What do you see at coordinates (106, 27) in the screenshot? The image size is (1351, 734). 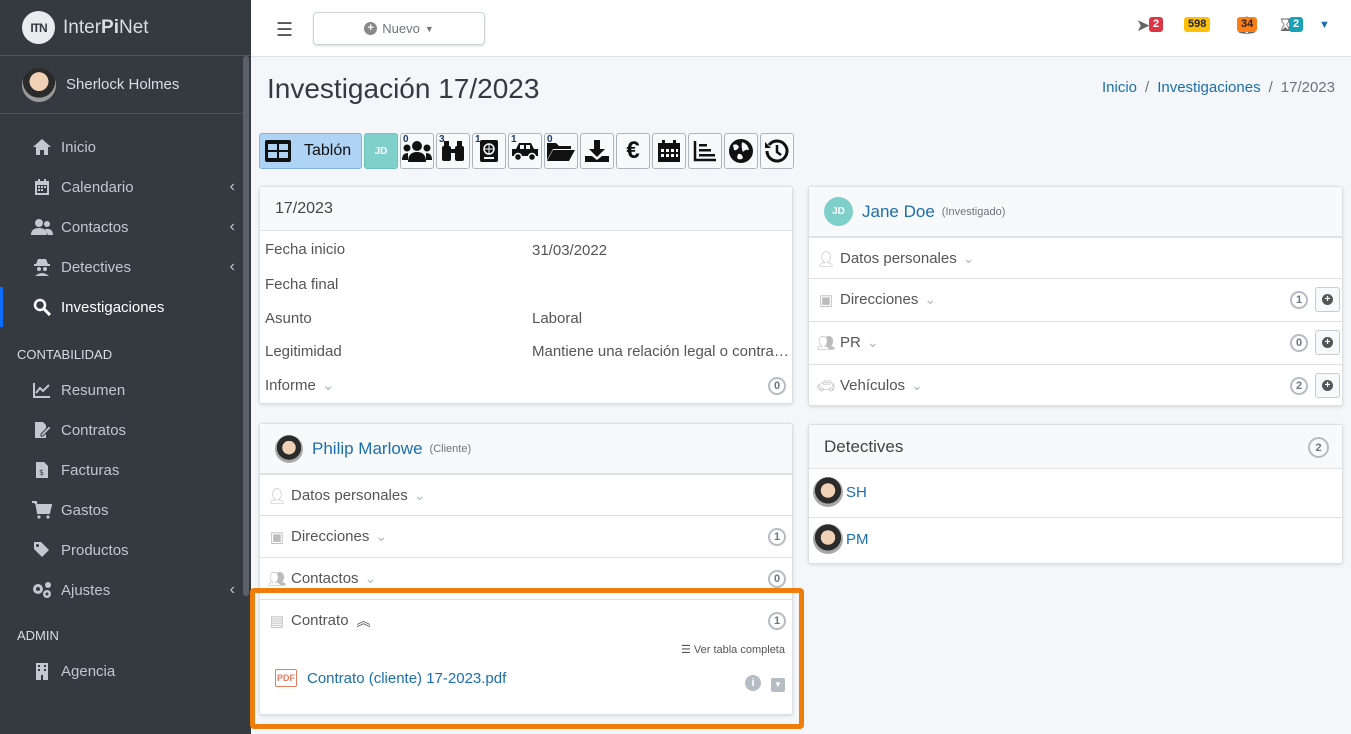 I see `brand-name: InterPiNet` at bounding box center [106, 27].